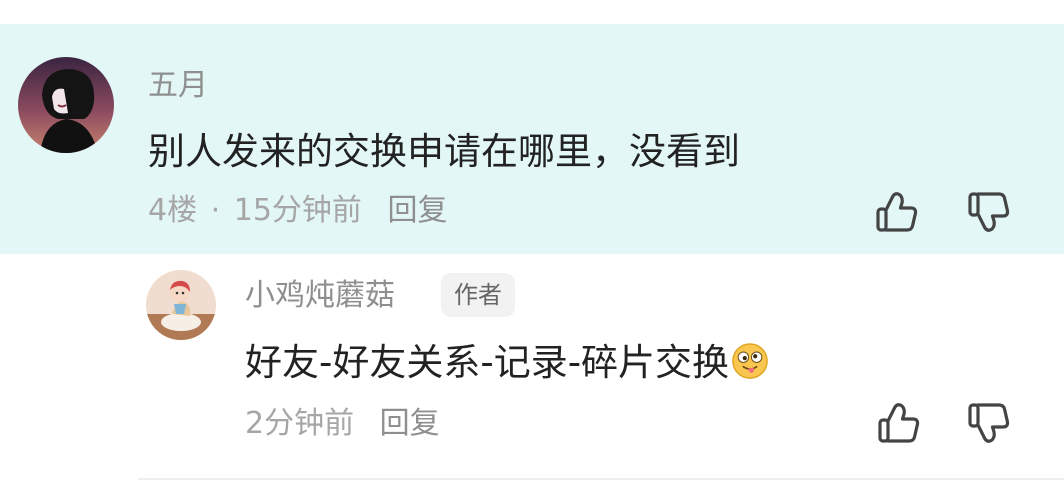  I want to click on reply-like-button, so click(899, 423).